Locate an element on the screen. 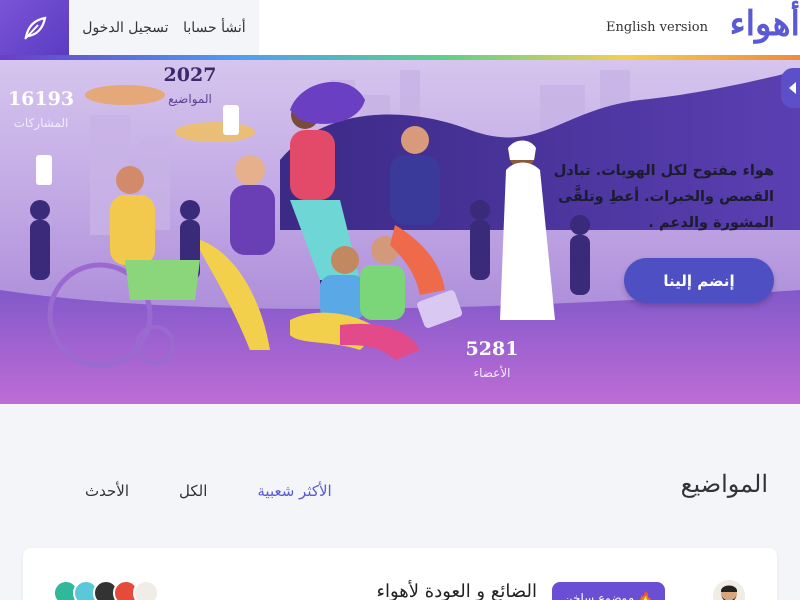 The height and width of the screenshot is (600, 800). side-panel-toggle is located at coordinates (790, 88).